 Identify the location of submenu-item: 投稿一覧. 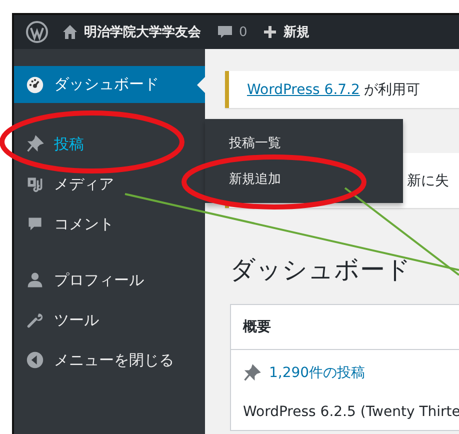
(255, 143).